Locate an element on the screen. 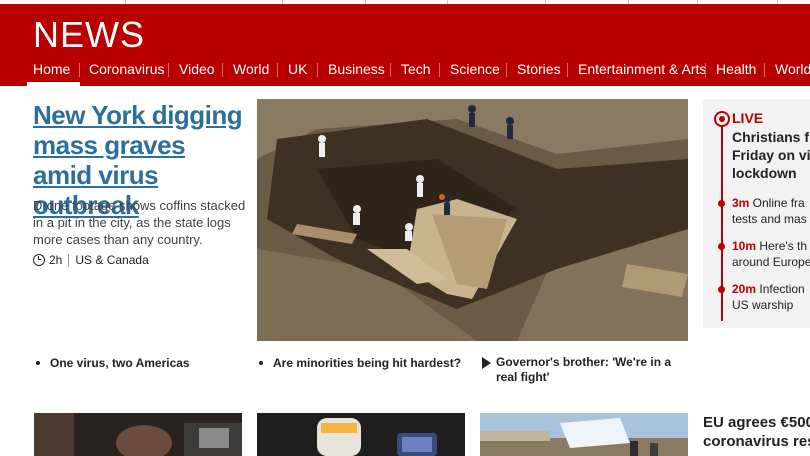  news-logo: NEWS is located at coordinates (89, 35).